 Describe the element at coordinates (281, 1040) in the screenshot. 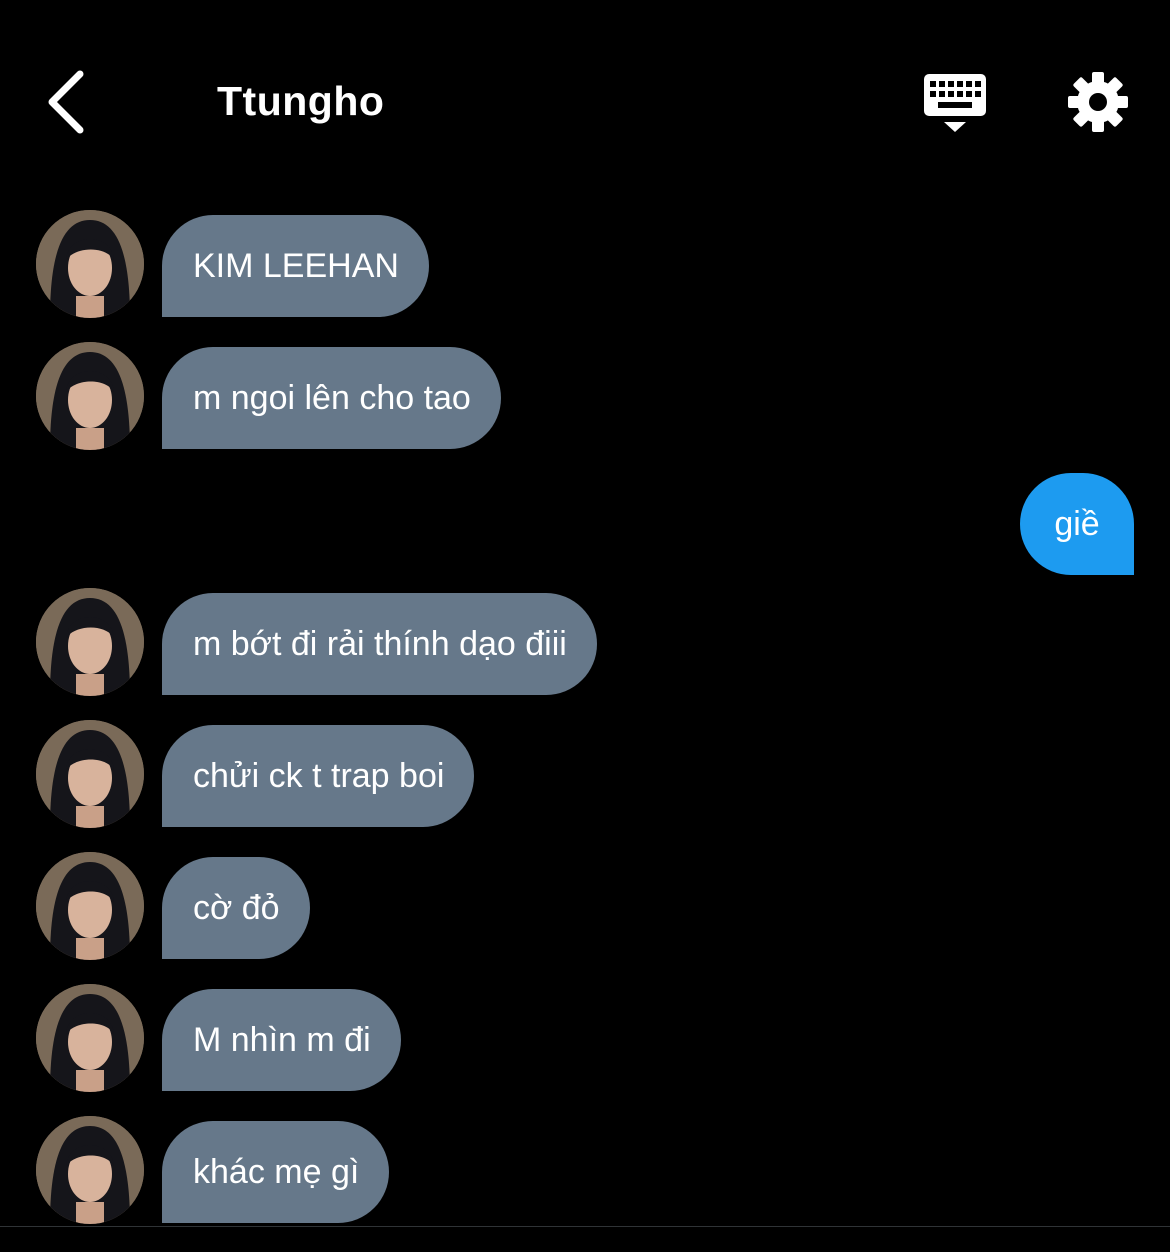

I see `incoming-message-bubble: M nhìn m đi` at that location.